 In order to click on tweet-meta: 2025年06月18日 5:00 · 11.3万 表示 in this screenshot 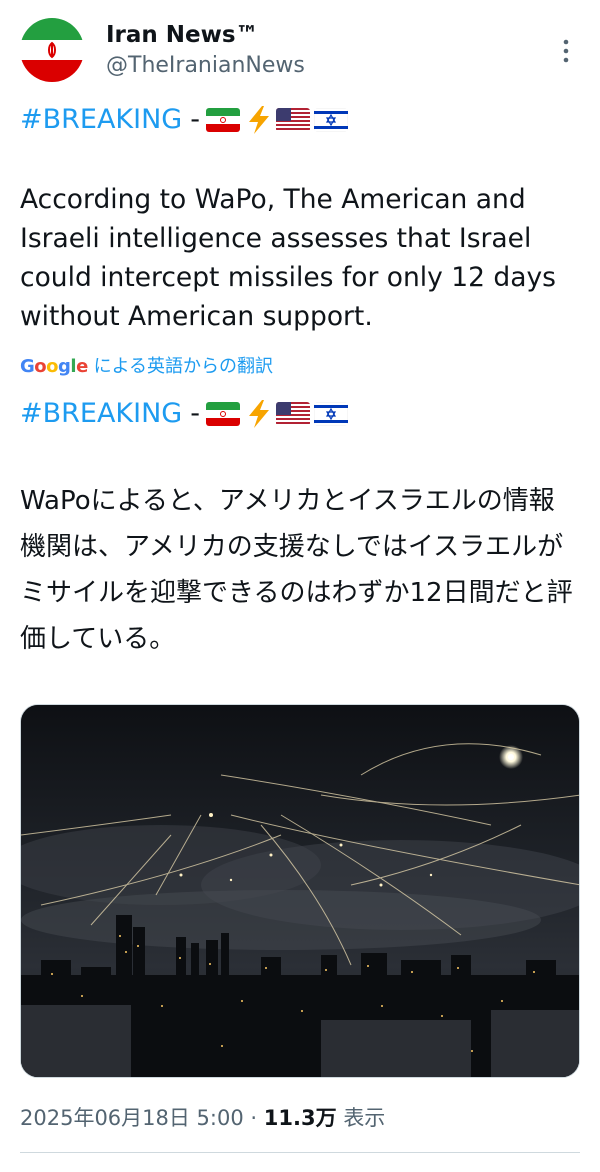, I will do `click(202, 1117)`.